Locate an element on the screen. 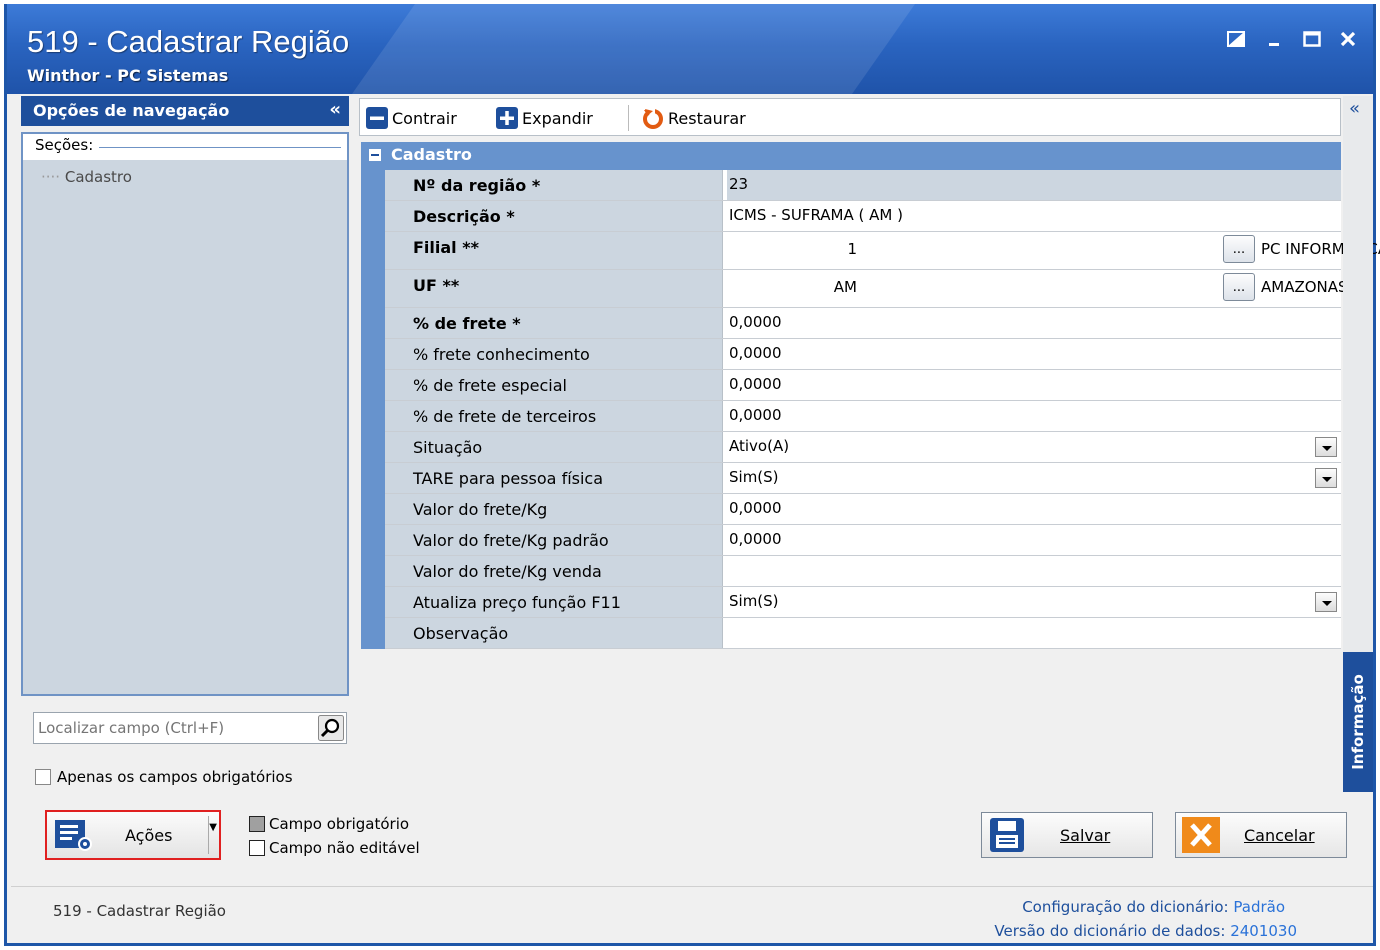 The image size is (1380, 950). navigation-header: Opções de navegação « is located at coordinates (185, 111).